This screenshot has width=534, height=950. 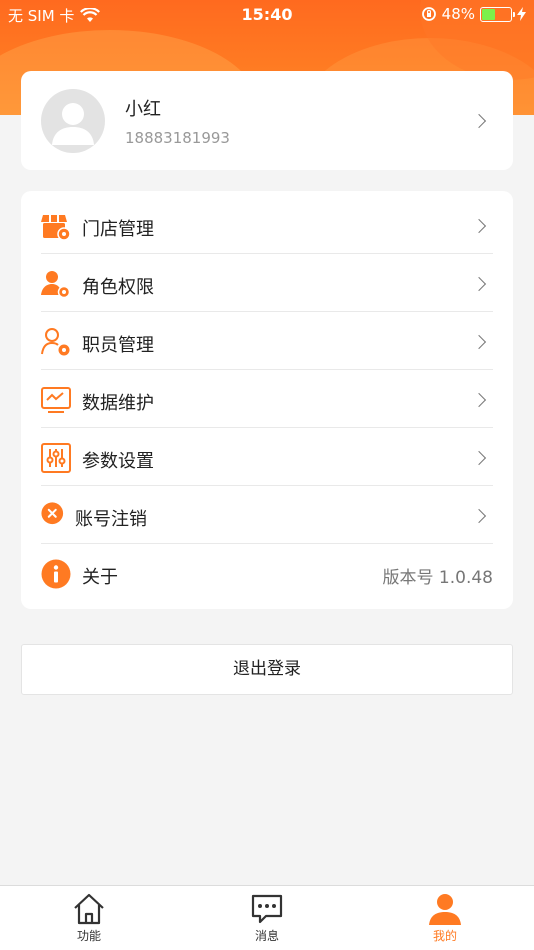 I want to click on tab-bar: 功能 消息 我的, so click(x=267, y=917).